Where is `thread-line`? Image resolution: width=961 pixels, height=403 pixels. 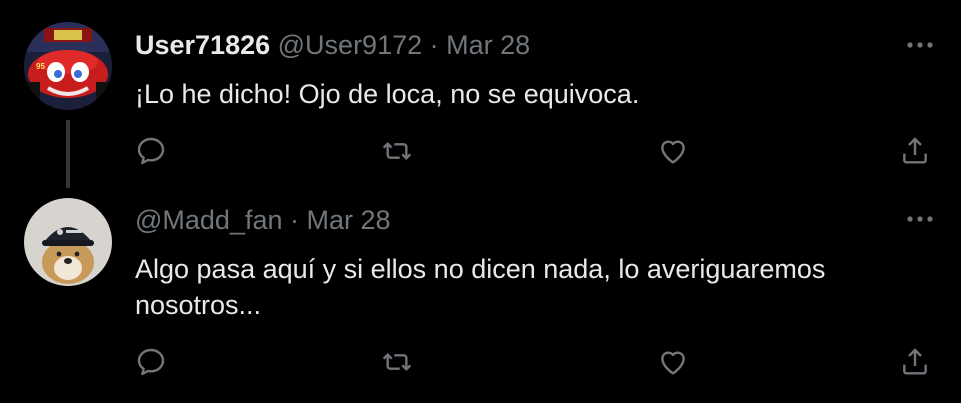
thread-line is located at coordinates (68, 154).